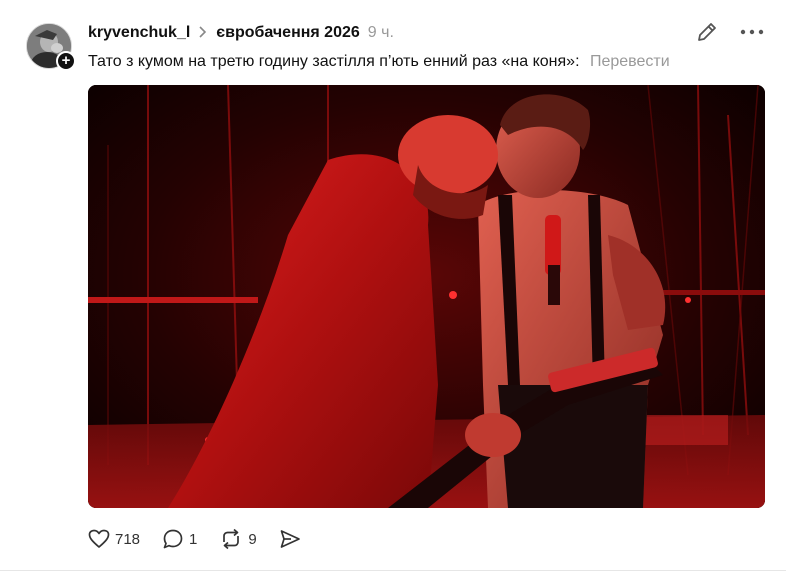 This screenshot has width=786, height=571. I want to click on like-count: 718, so click(128, 539).